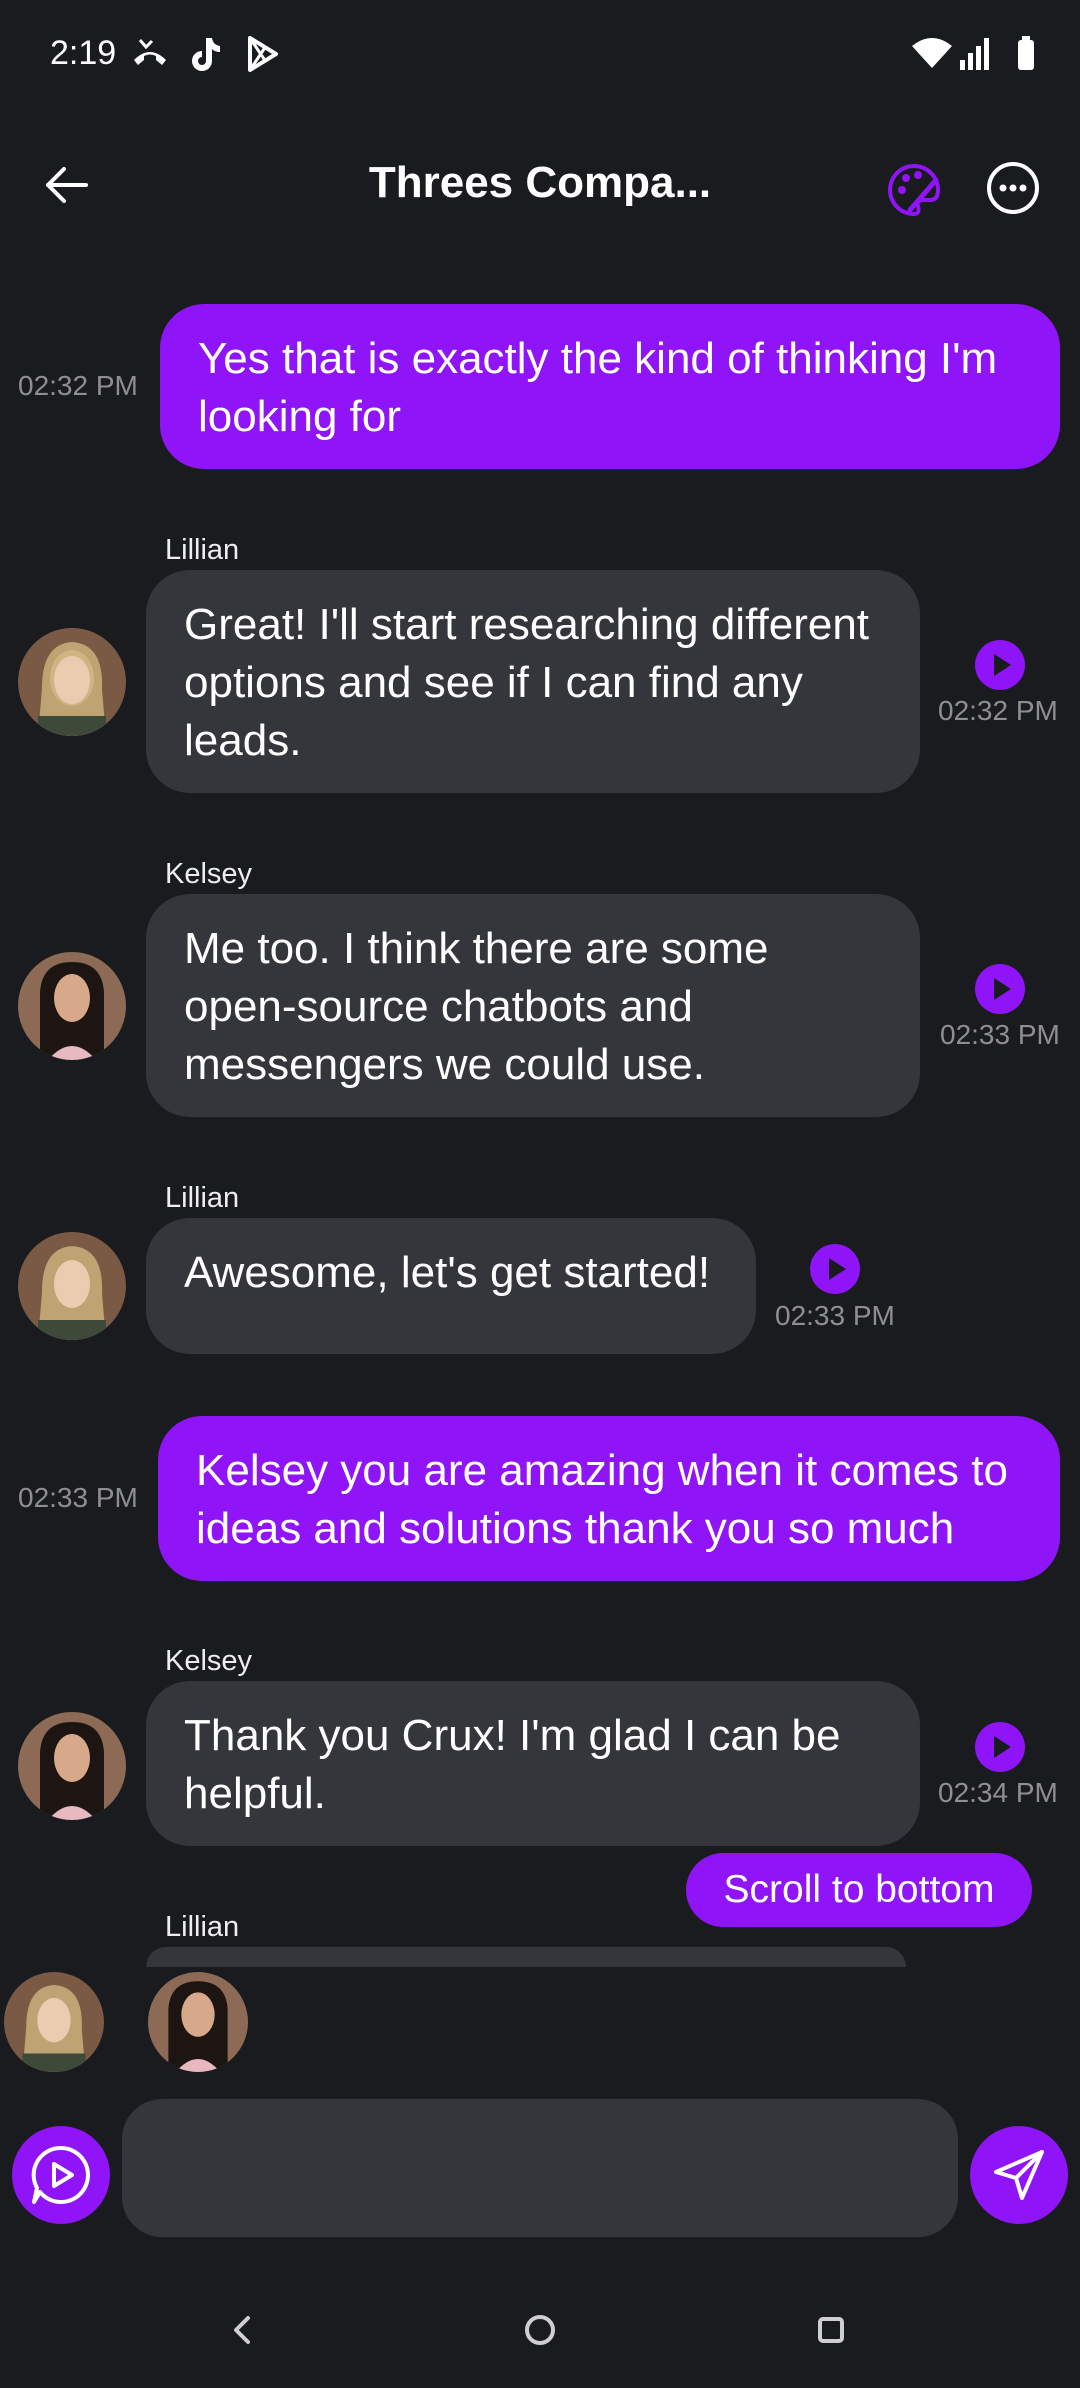 The width and height of the screenshot is (1080, 2388). What do you see at coordinates (831, 2330) in the screenshot?
I see `nav-recents-icon` at bounding box center [831, 2330].